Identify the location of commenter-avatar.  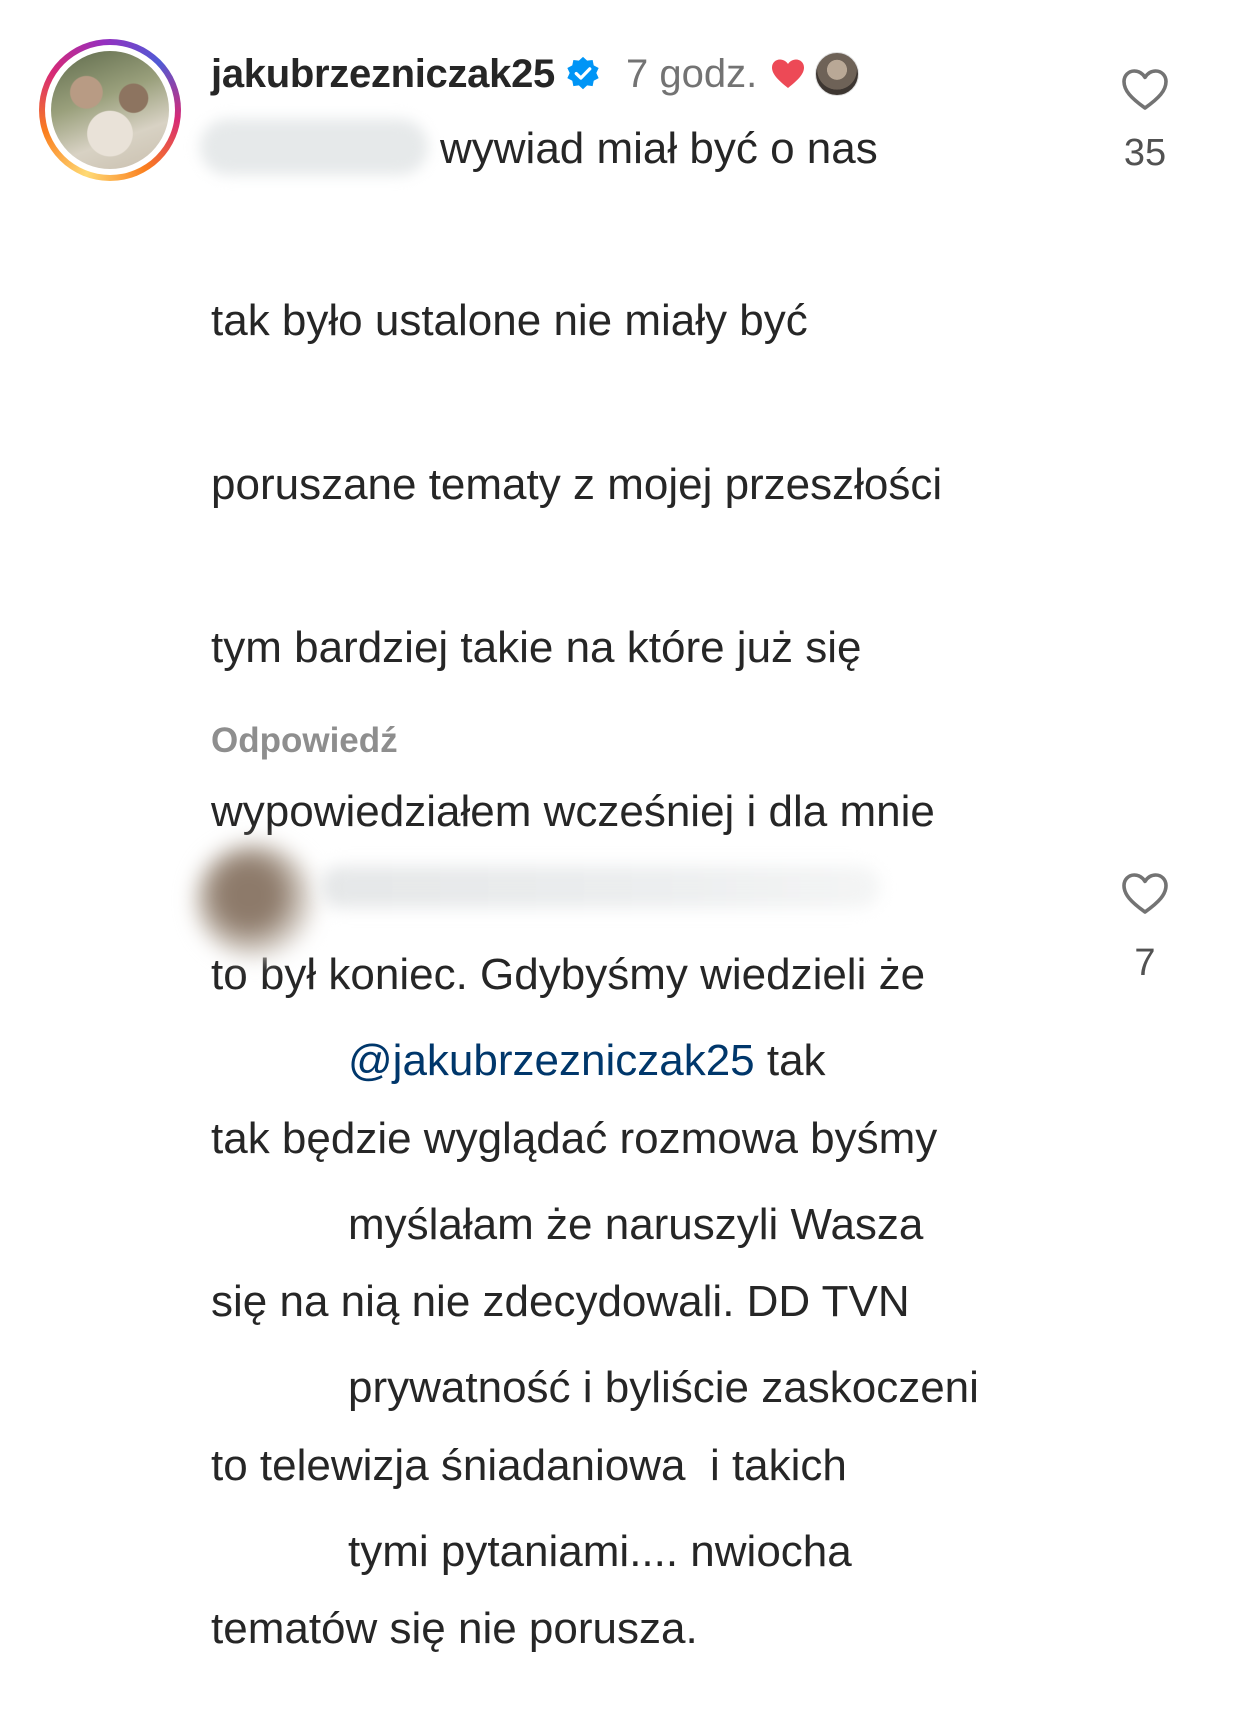
(255, 900).